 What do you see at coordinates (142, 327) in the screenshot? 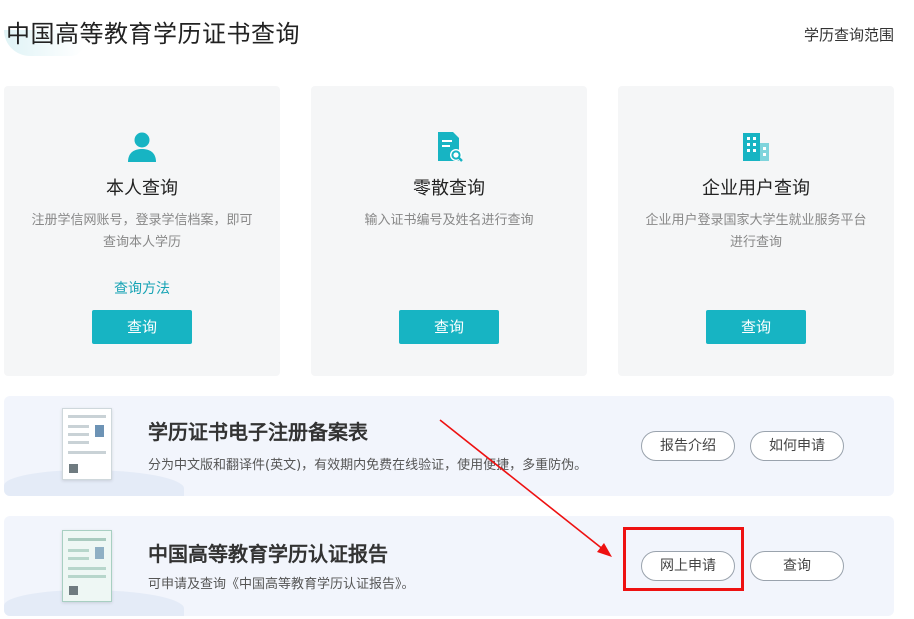
I see `personal-query-button: 查询` at bounding box center [142, 327].